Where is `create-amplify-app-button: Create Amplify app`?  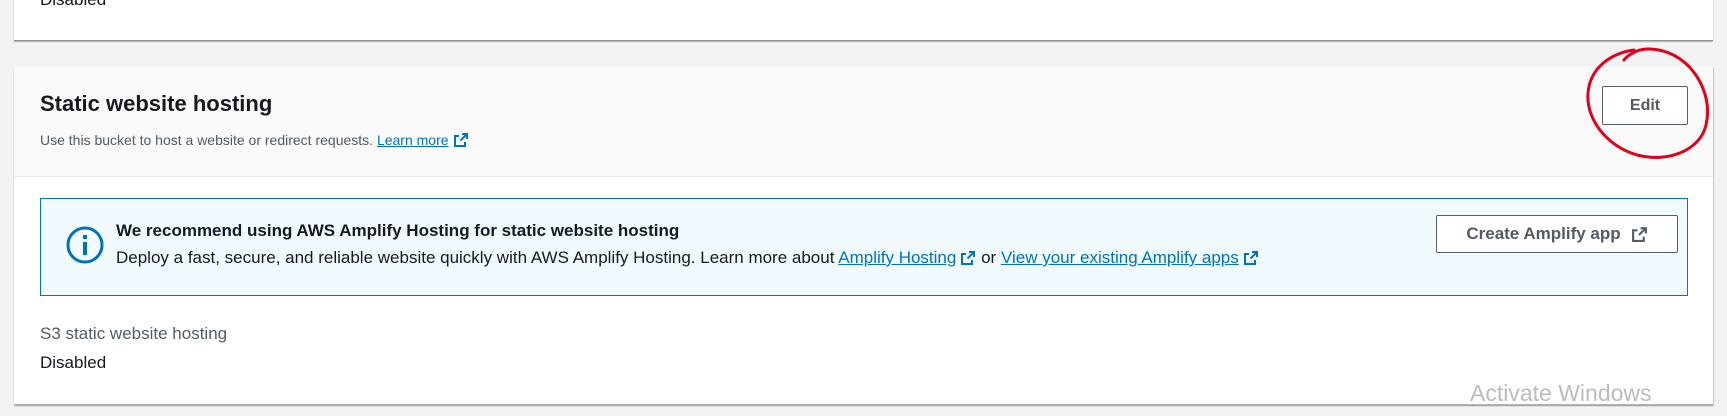
create-amplify-app-button: Create Amplify app is located at coordinates (1557, 234).